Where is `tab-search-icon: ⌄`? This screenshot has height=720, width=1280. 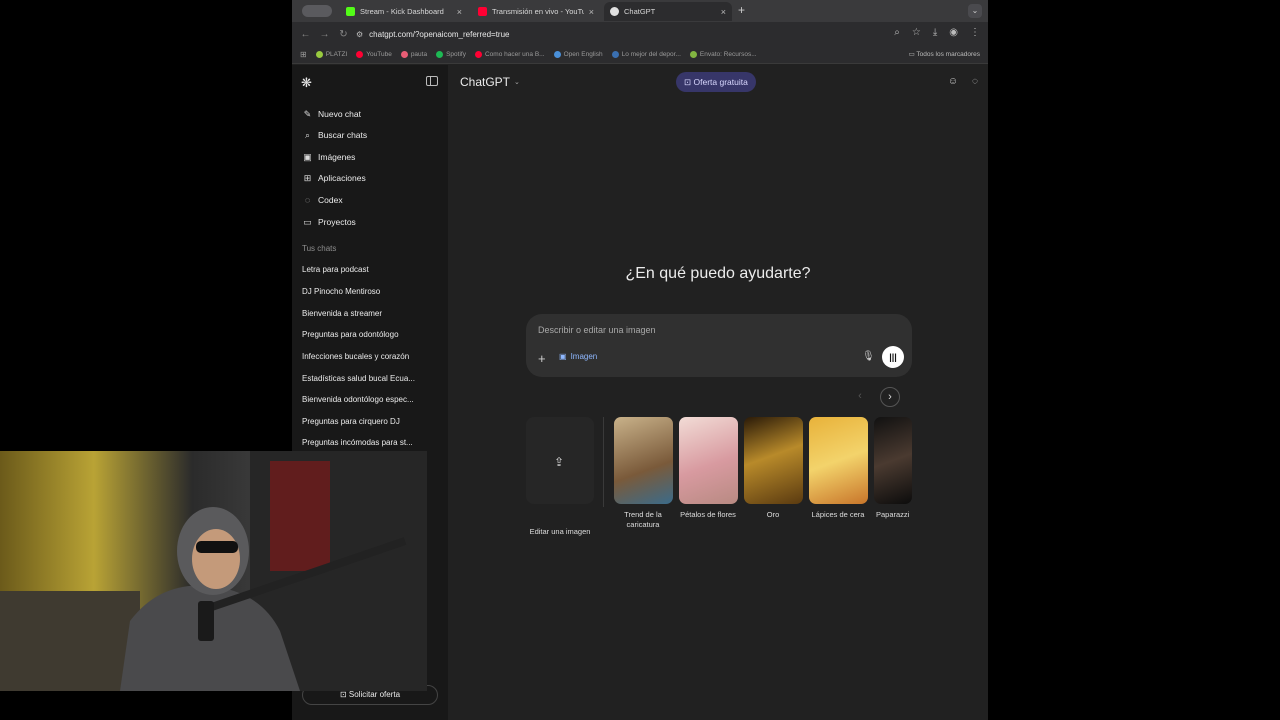
tab-search-icon: ⌄ is located at coordinates (975, 11).